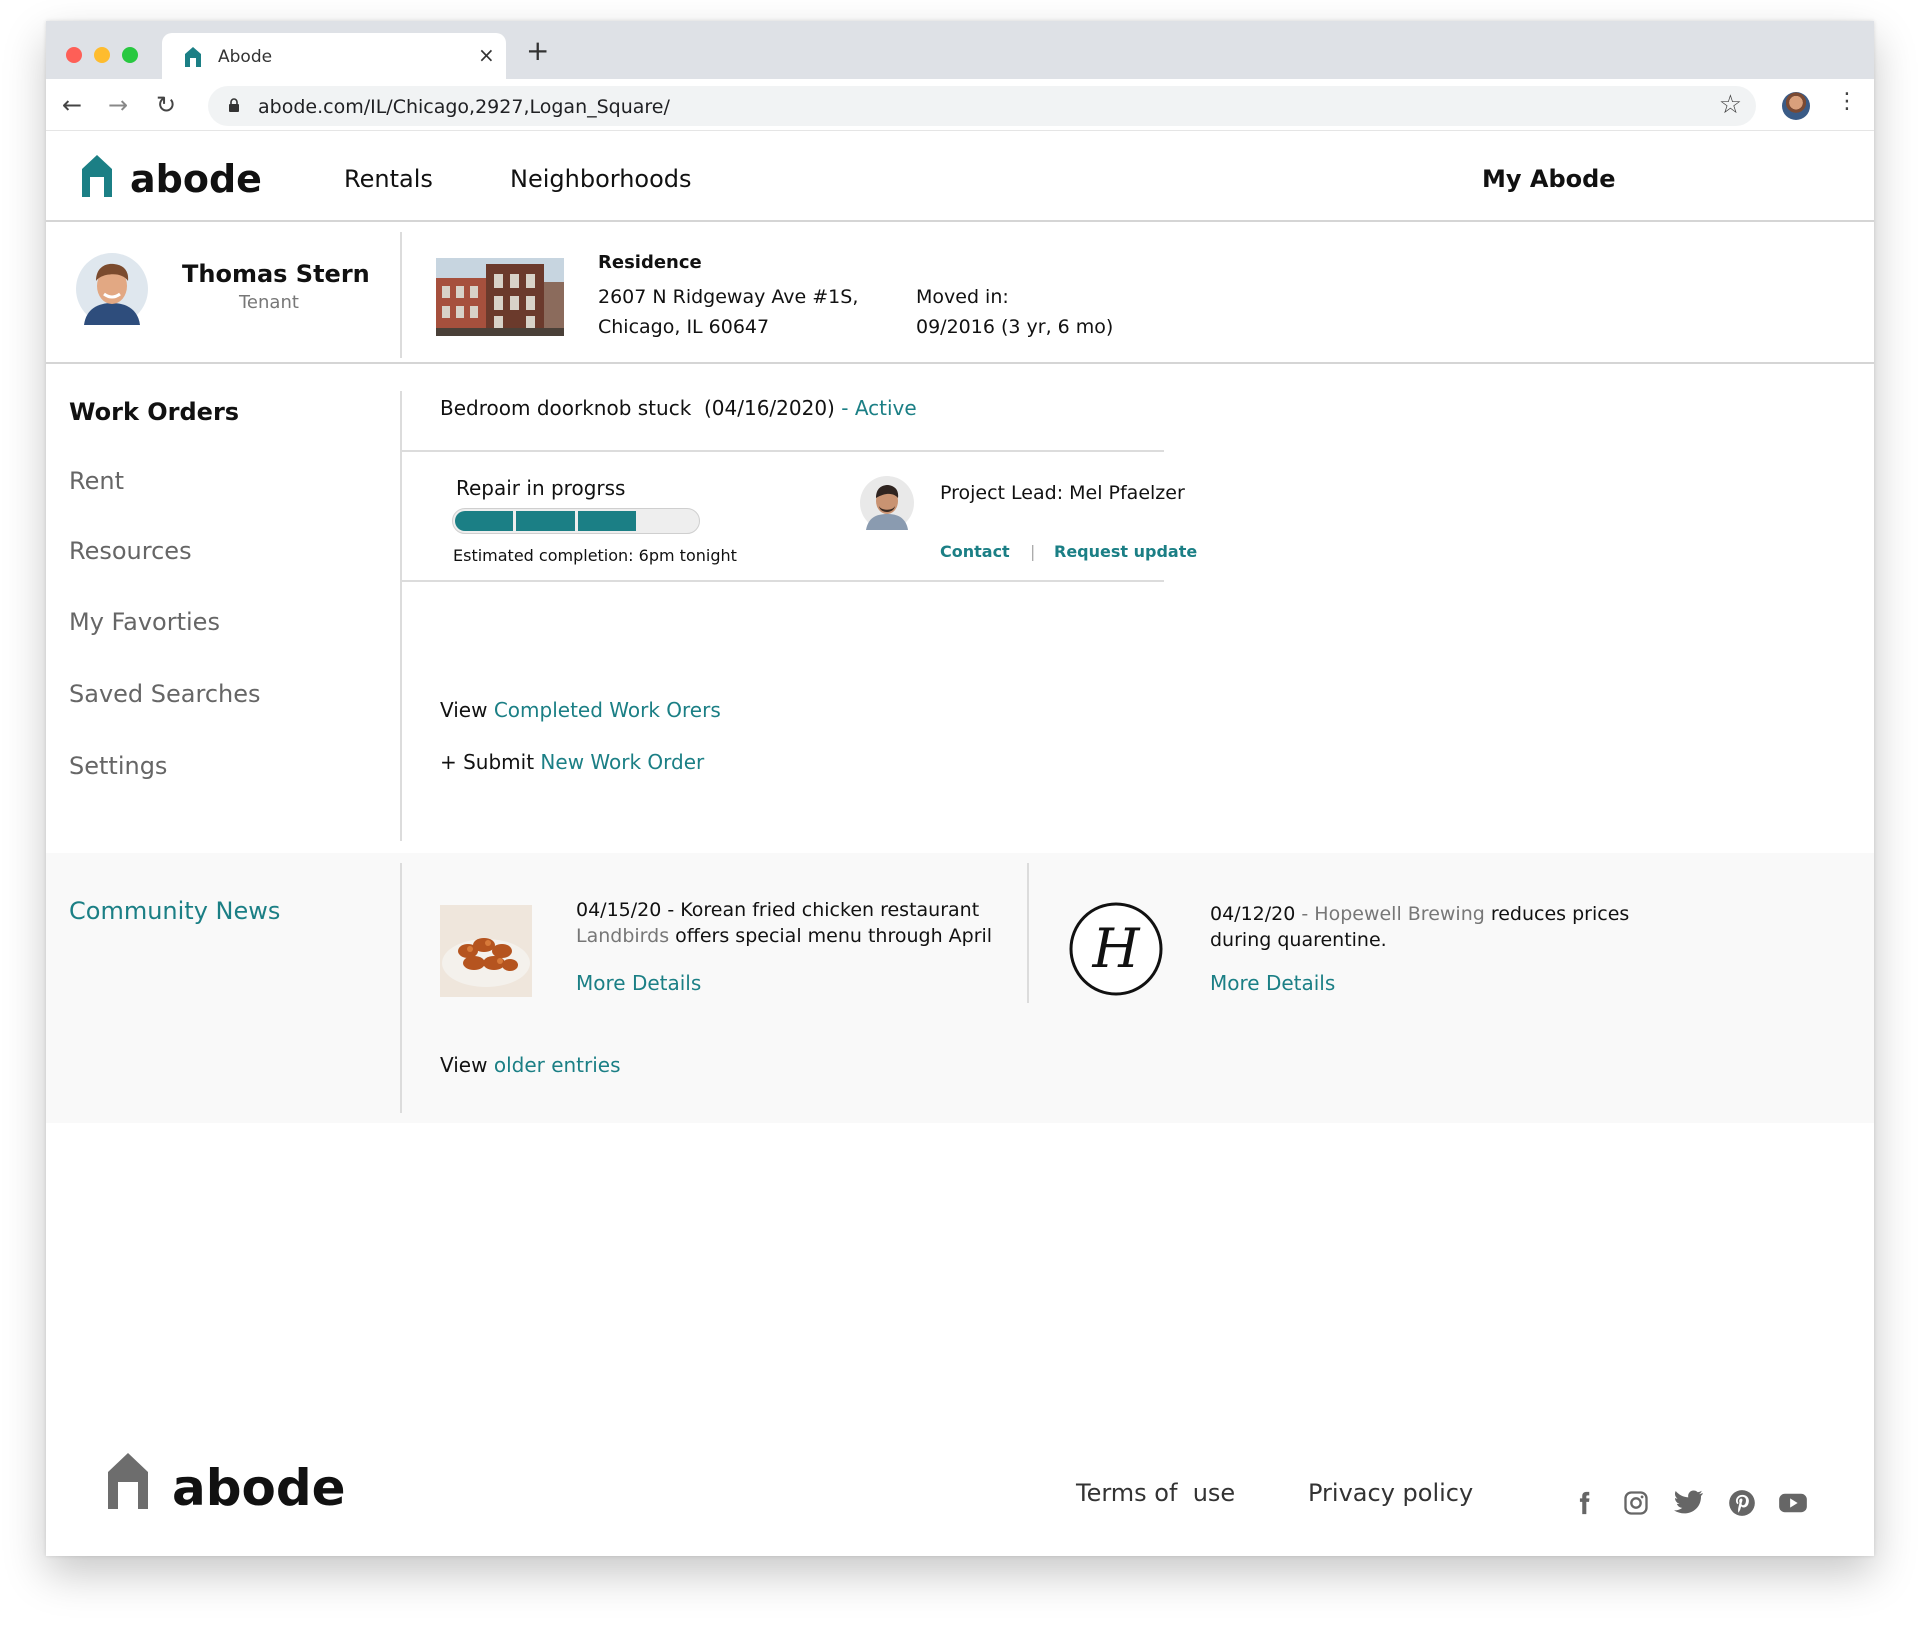  What do you see at coordinates (1730, 105) in the screenshot?
I see `bookmark-star-icon: ☆` at bounding box center [1730, 105].